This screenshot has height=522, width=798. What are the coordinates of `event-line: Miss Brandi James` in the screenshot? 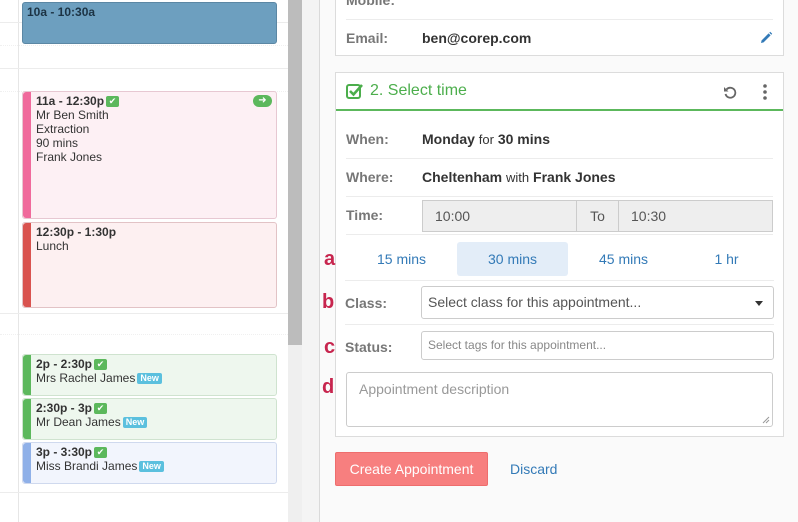 It's located at (87, 466).